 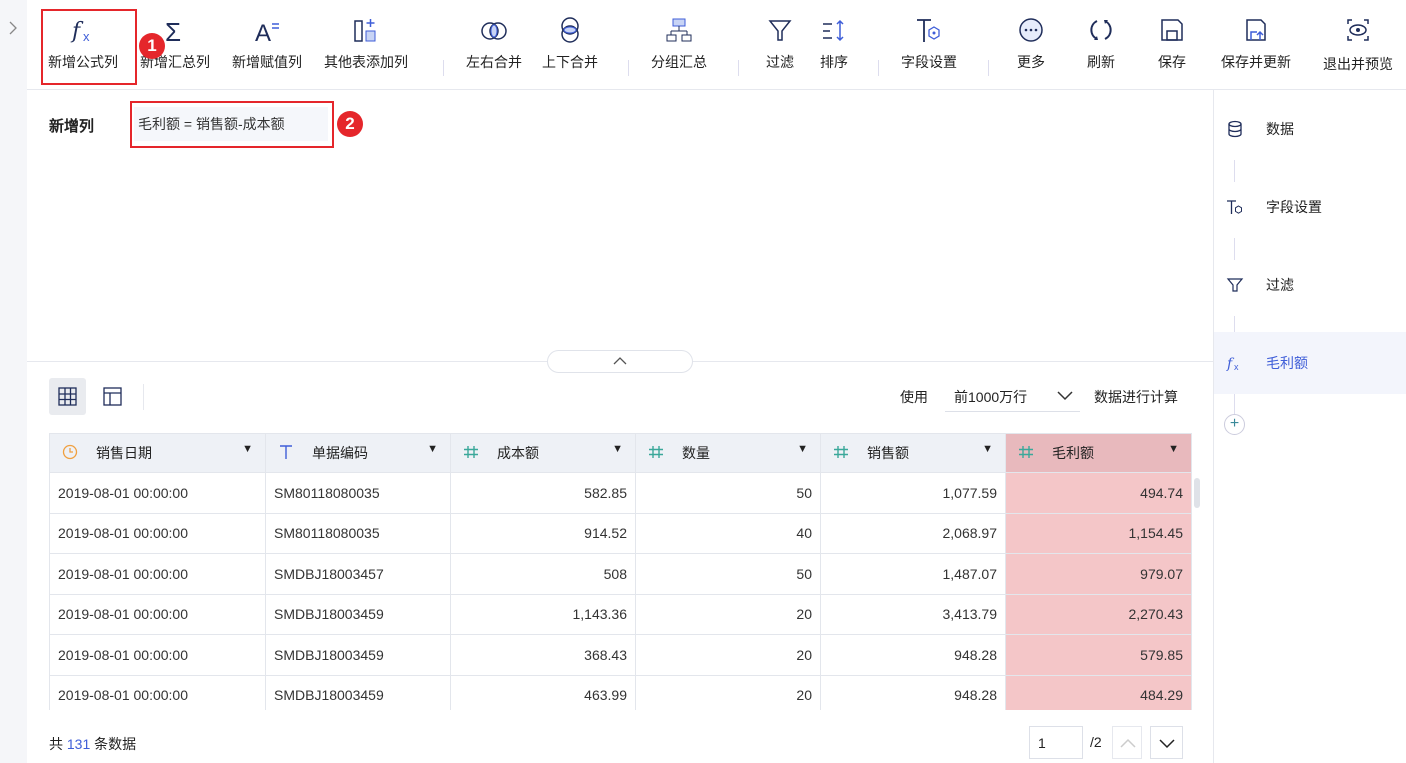 What do you see at coordinates (157, 453) in the screenshot?
I see `column-header: 销售日期 ▼` at bounding box center [157, 453].